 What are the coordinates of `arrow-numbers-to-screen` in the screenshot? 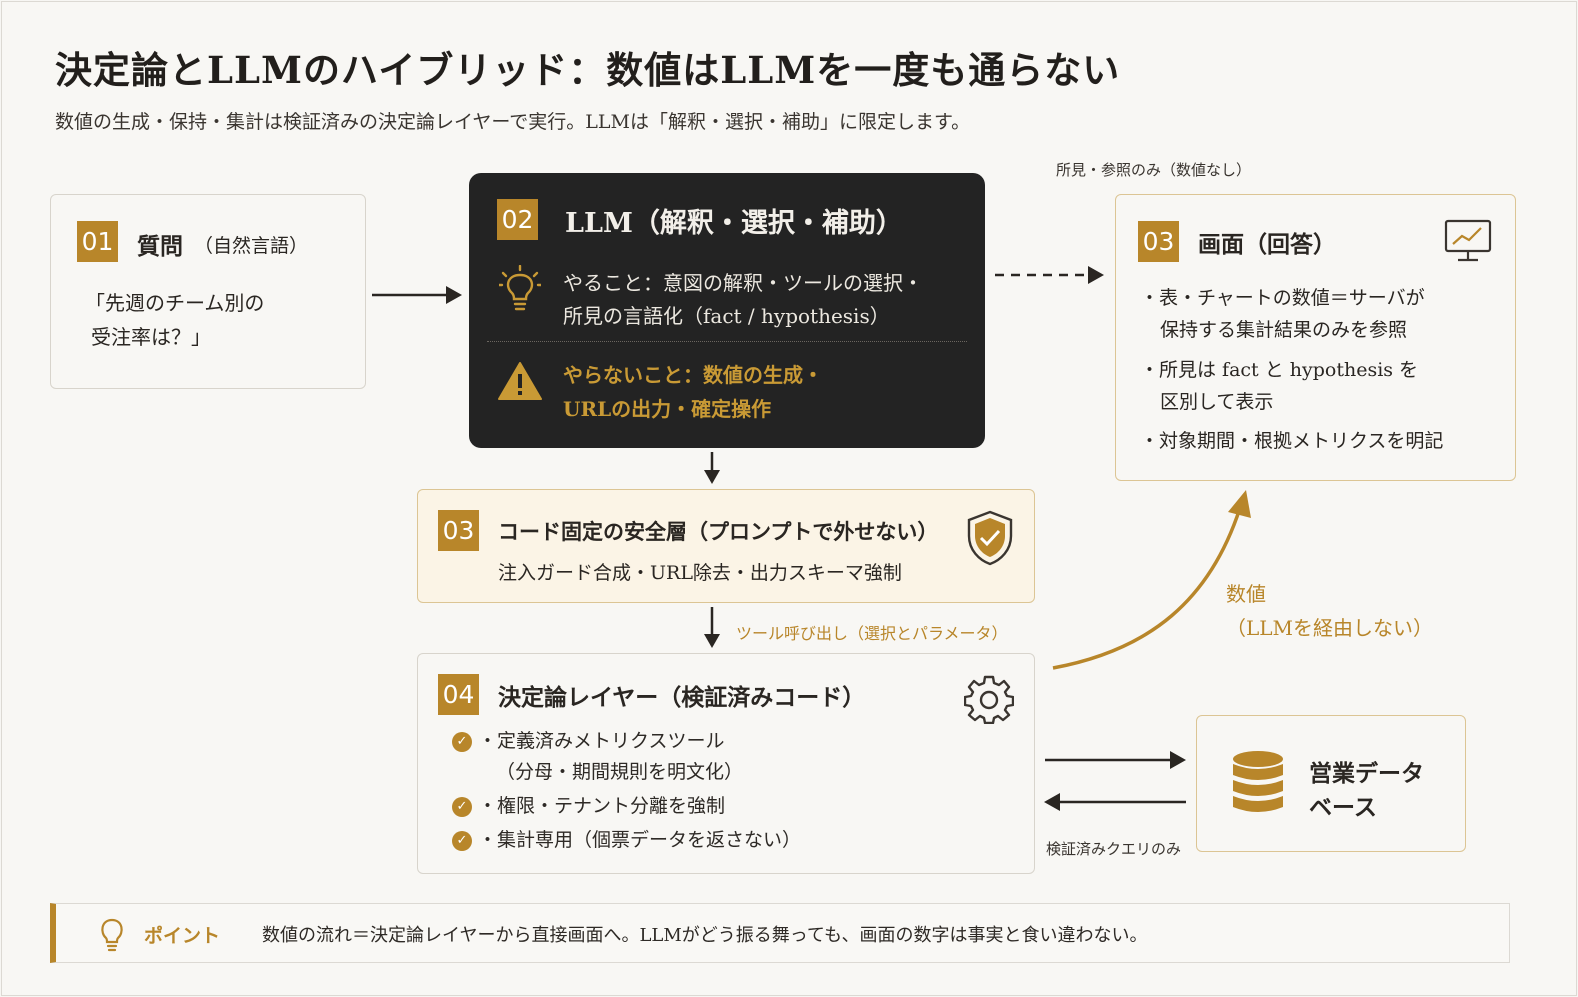 It's located at (1151, 580).